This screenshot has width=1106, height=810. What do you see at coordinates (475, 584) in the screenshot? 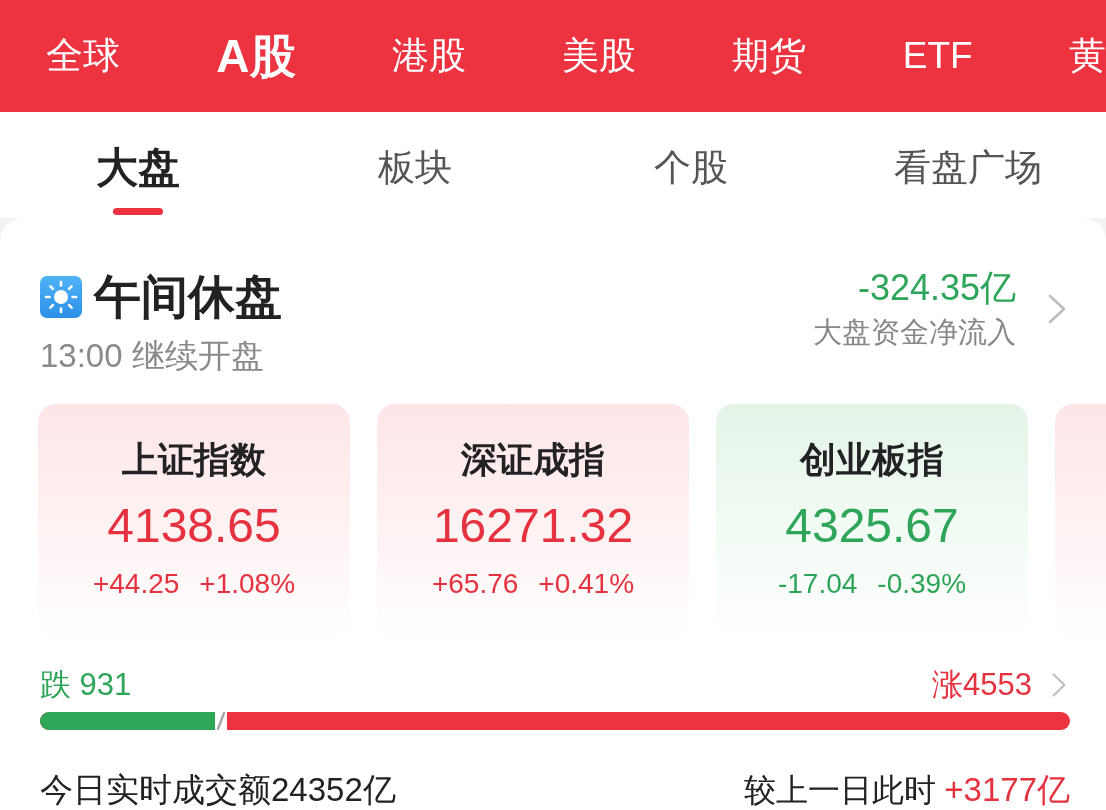
I see `index-change: +65.76` at bounding box center [475, 584].